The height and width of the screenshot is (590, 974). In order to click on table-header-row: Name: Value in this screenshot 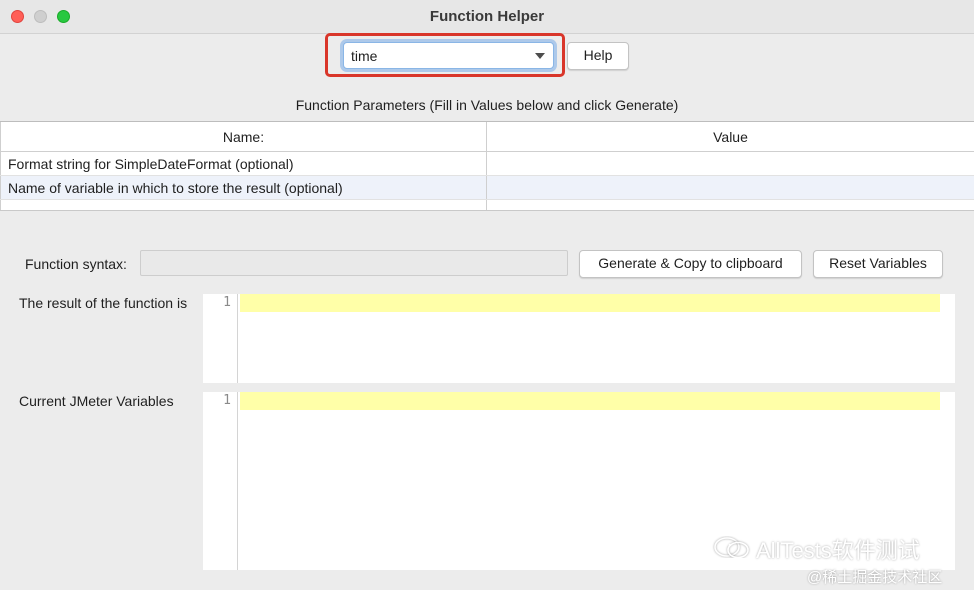, I will do `click(487, 137)`.